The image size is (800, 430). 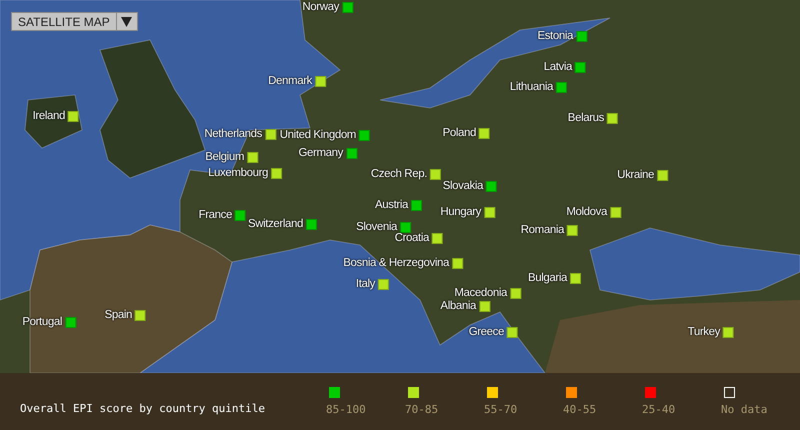 What do you see at coordinates (275, 224) in the screenshot?
I see `country-label: Switzerland` at bounding box center [275, 224].